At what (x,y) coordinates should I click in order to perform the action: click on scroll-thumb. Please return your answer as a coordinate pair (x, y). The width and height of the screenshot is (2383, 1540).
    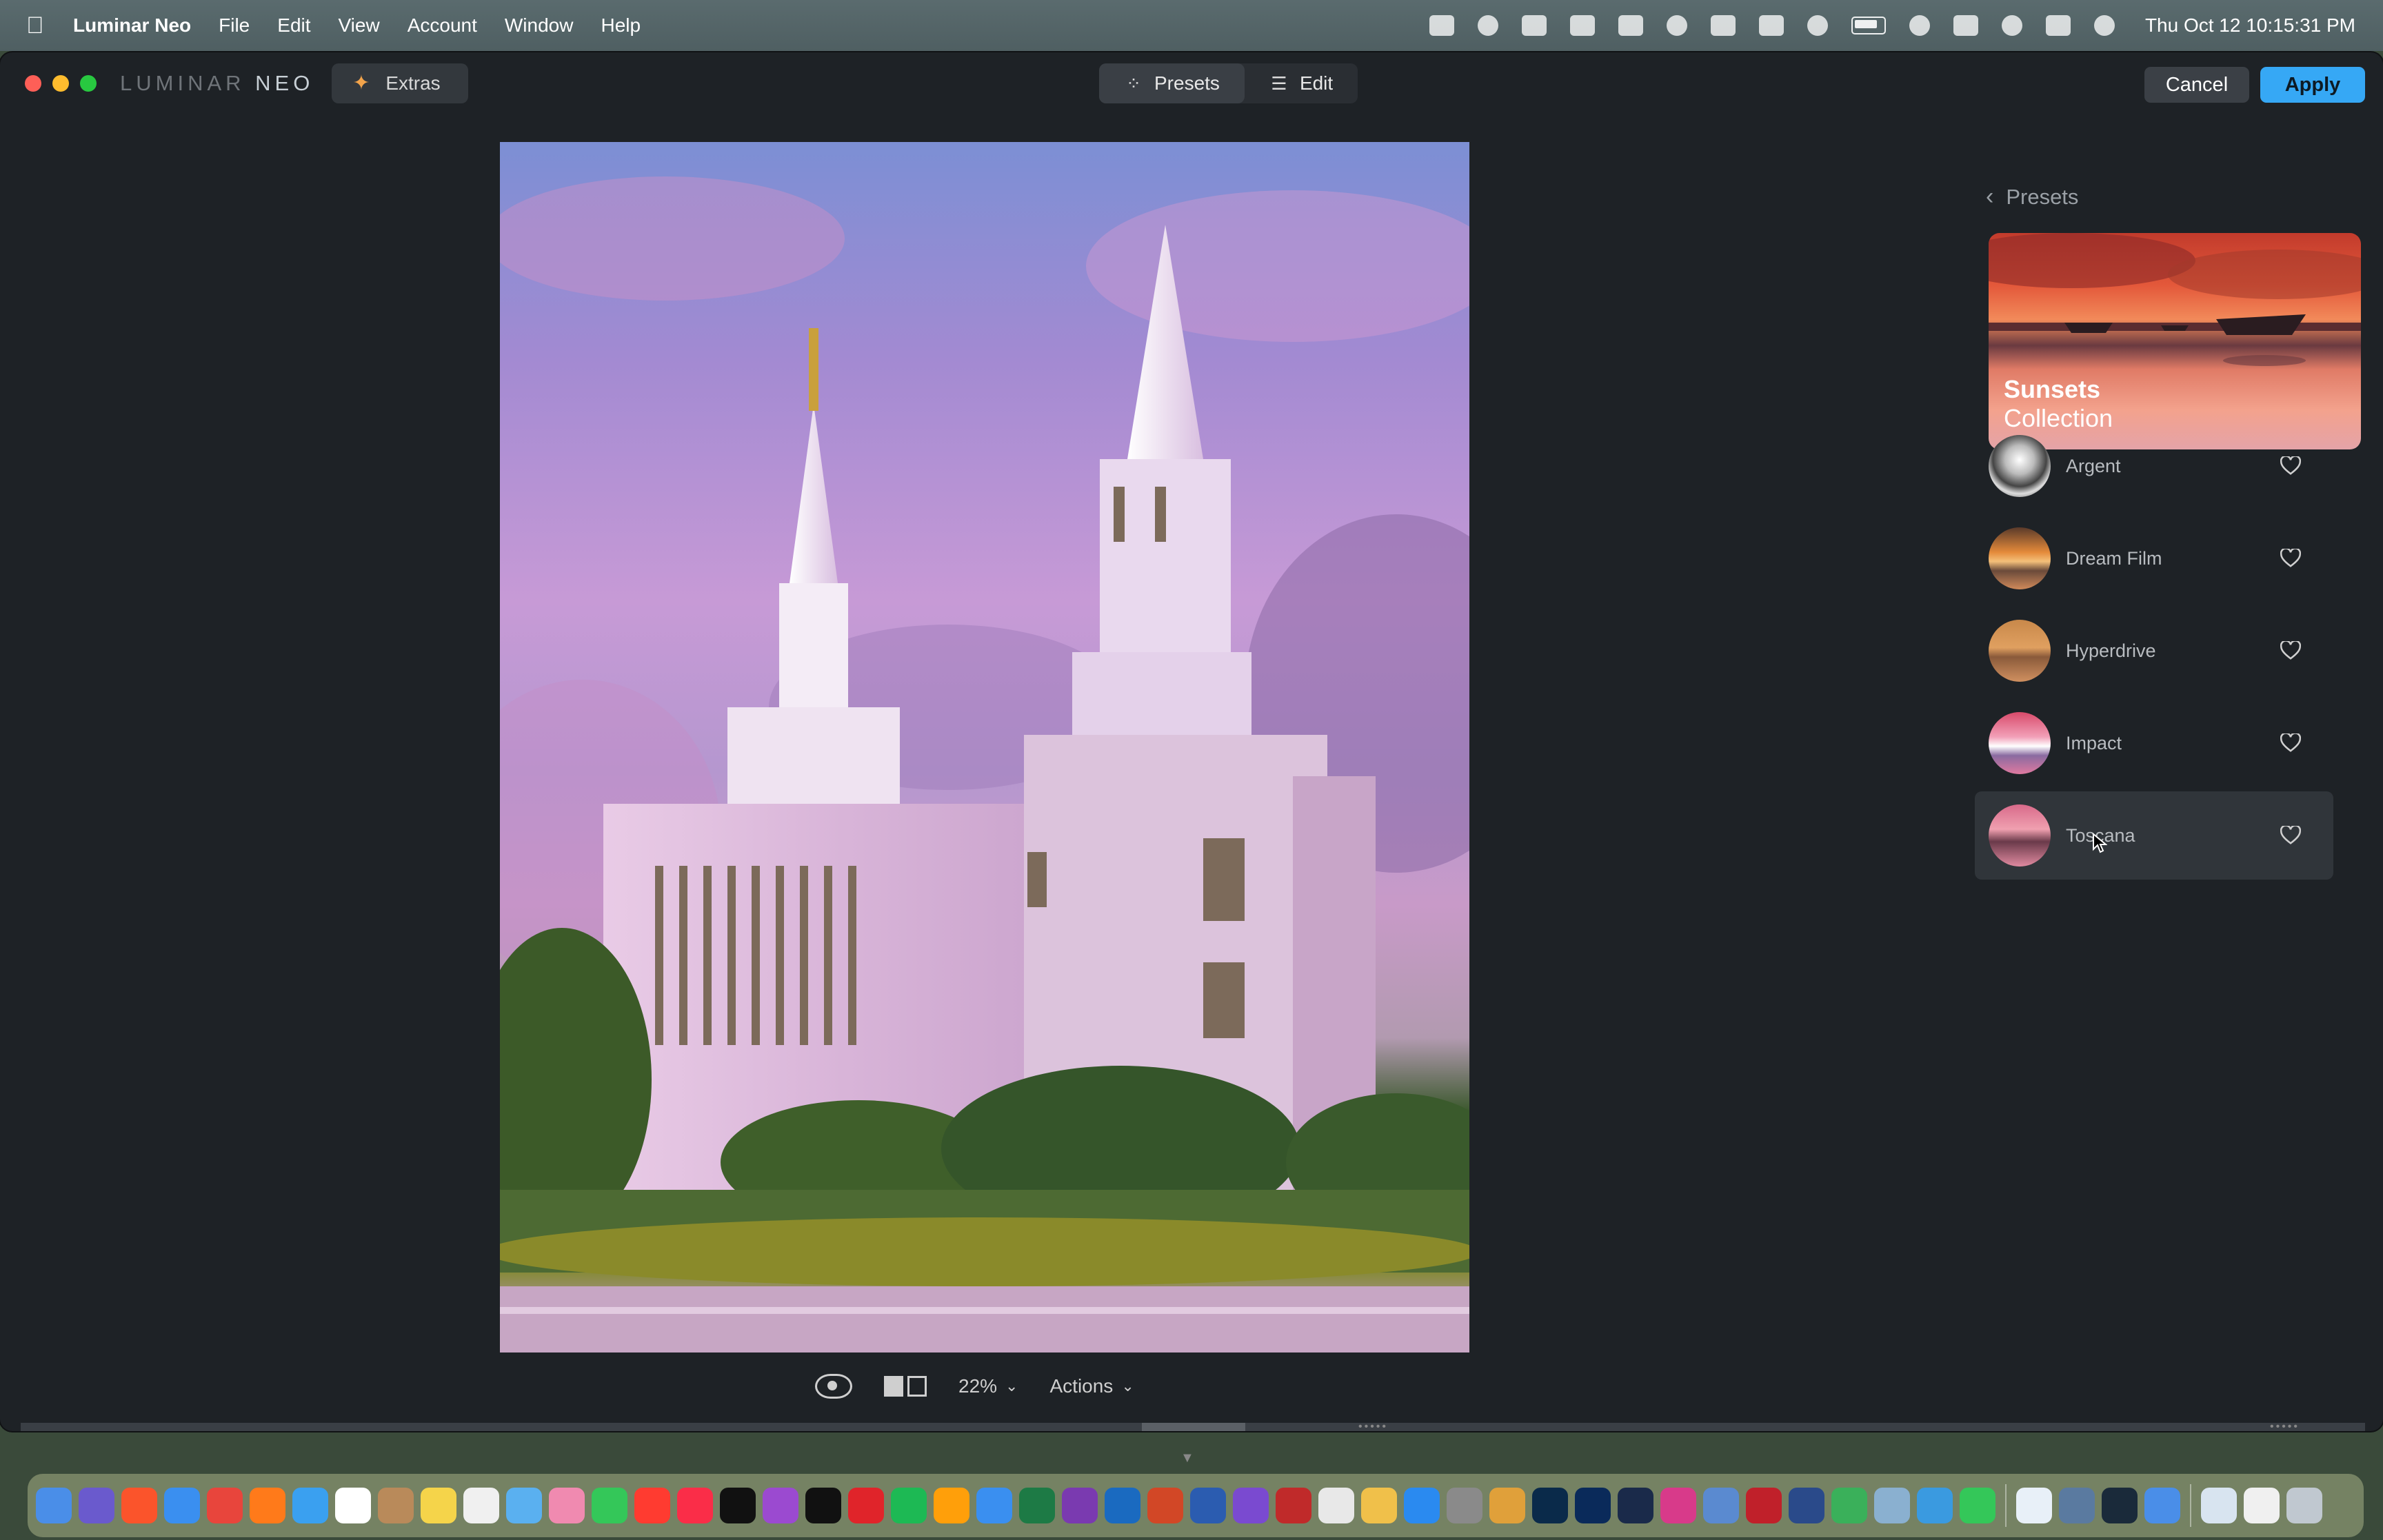
    Looking at the image, I should click on (1193, 1427).